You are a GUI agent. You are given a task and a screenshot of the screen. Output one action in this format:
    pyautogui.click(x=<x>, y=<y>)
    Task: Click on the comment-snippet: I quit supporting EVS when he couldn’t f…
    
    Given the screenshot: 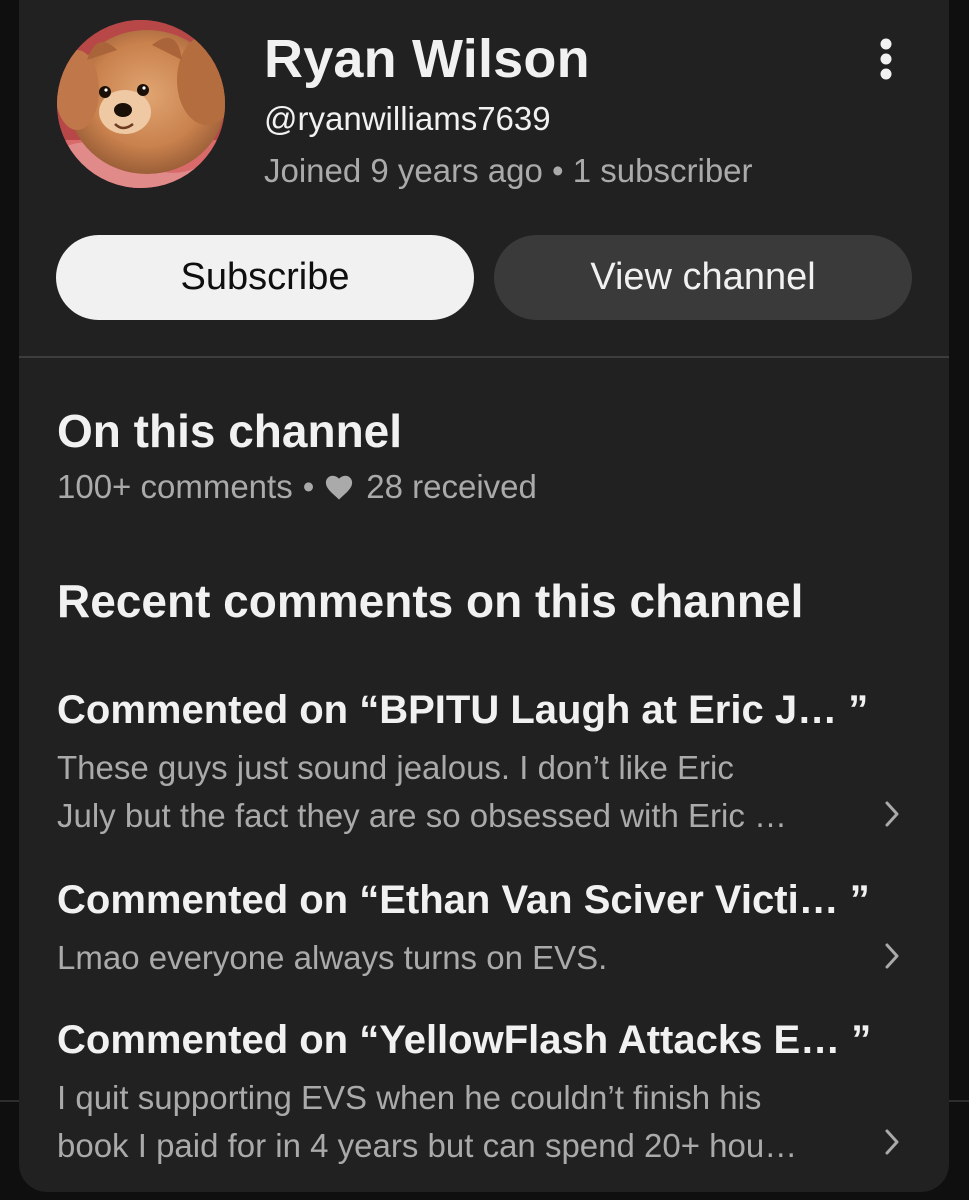 What is the action you would take?
    pyautogui.click(x=457, y=1122)
    